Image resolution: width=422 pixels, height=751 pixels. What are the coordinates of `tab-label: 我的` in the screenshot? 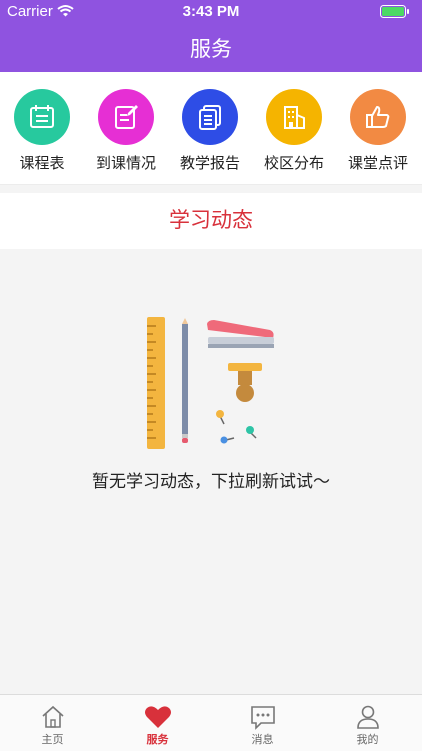 It's located at (367, 740).